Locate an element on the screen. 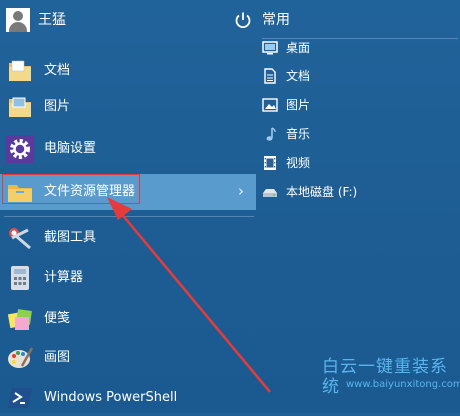 This screenshot has width=460, height=416. place-videos: 视频 is located at coordinates (357, 164).